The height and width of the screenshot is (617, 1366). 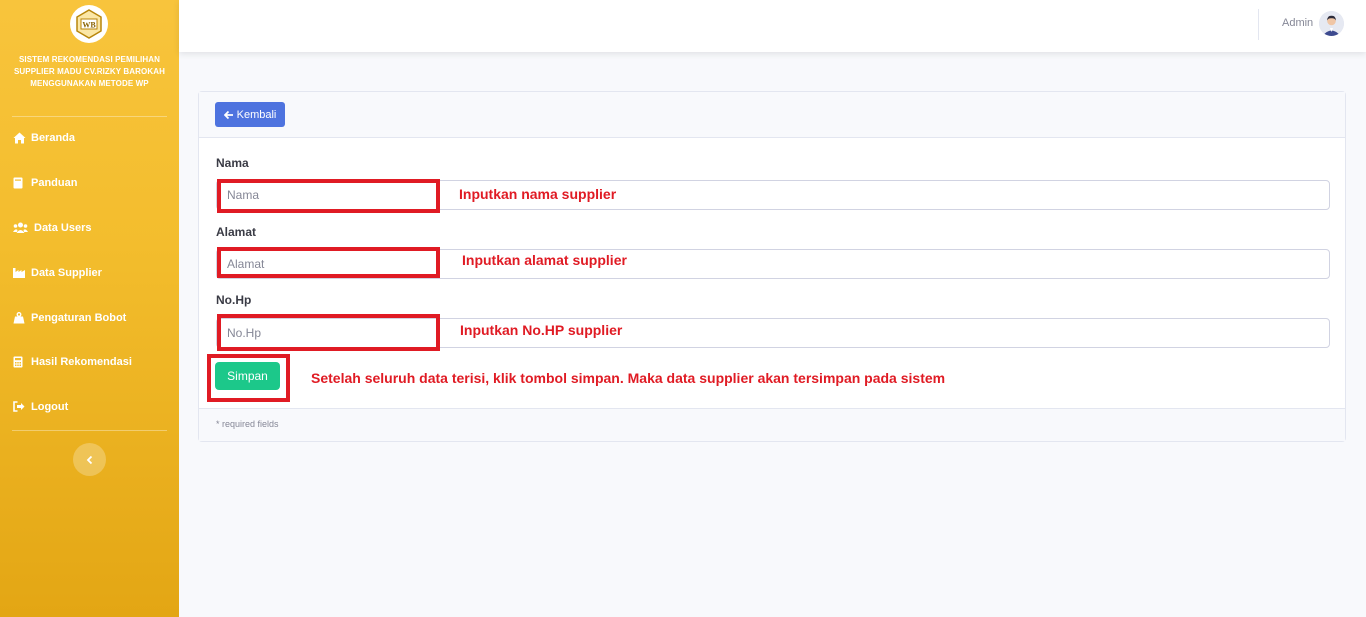 I want to click on sidebar-toggle-button, so click(x=89, y=459).